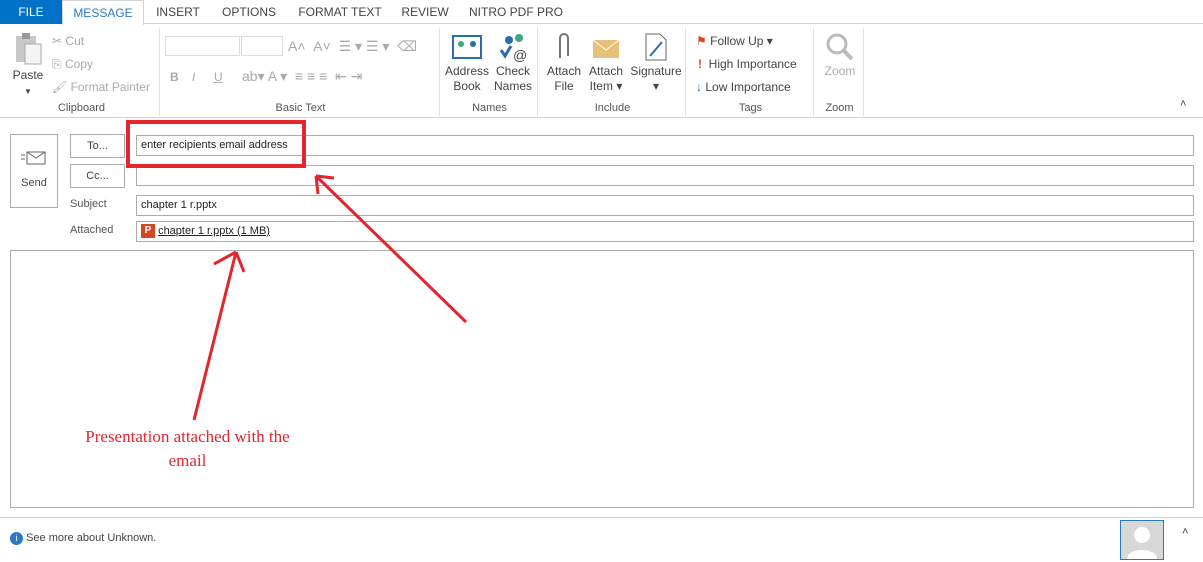 The image size is (1203, 562). Describe the element at coordinates (83, 538) in the screenshot. I see `see-more-link: i See more about Unknown.` at that location.